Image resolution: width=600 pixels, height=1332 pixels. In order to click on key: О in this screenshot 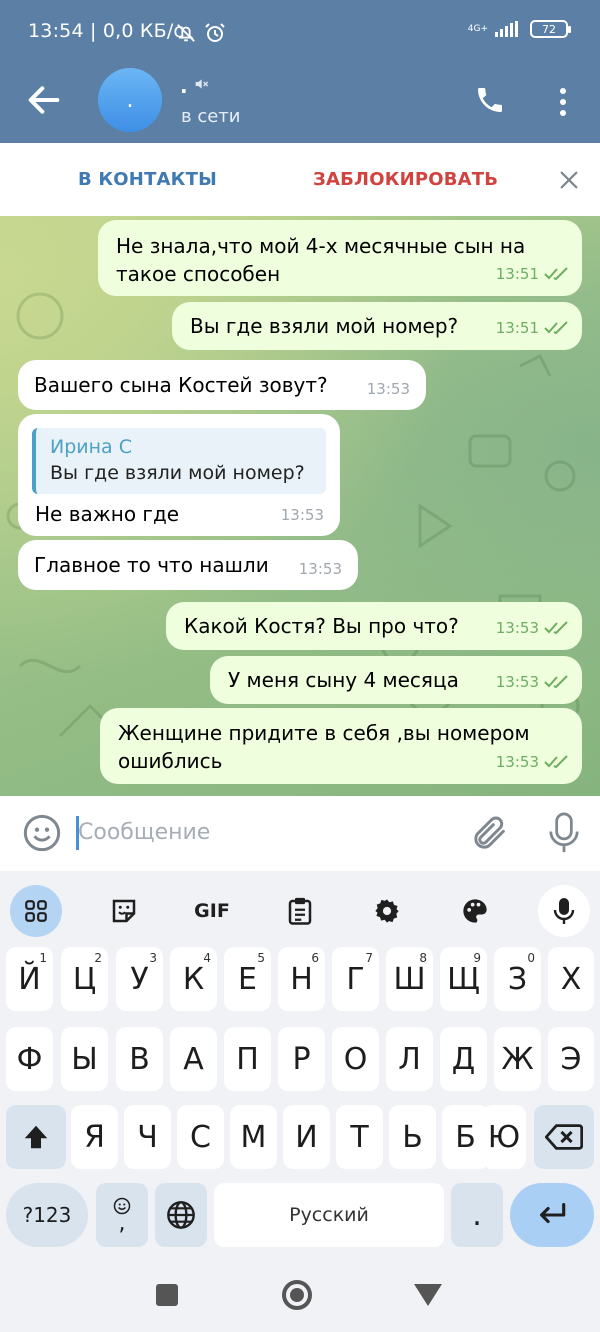, I will do `click(355, 1059)`.